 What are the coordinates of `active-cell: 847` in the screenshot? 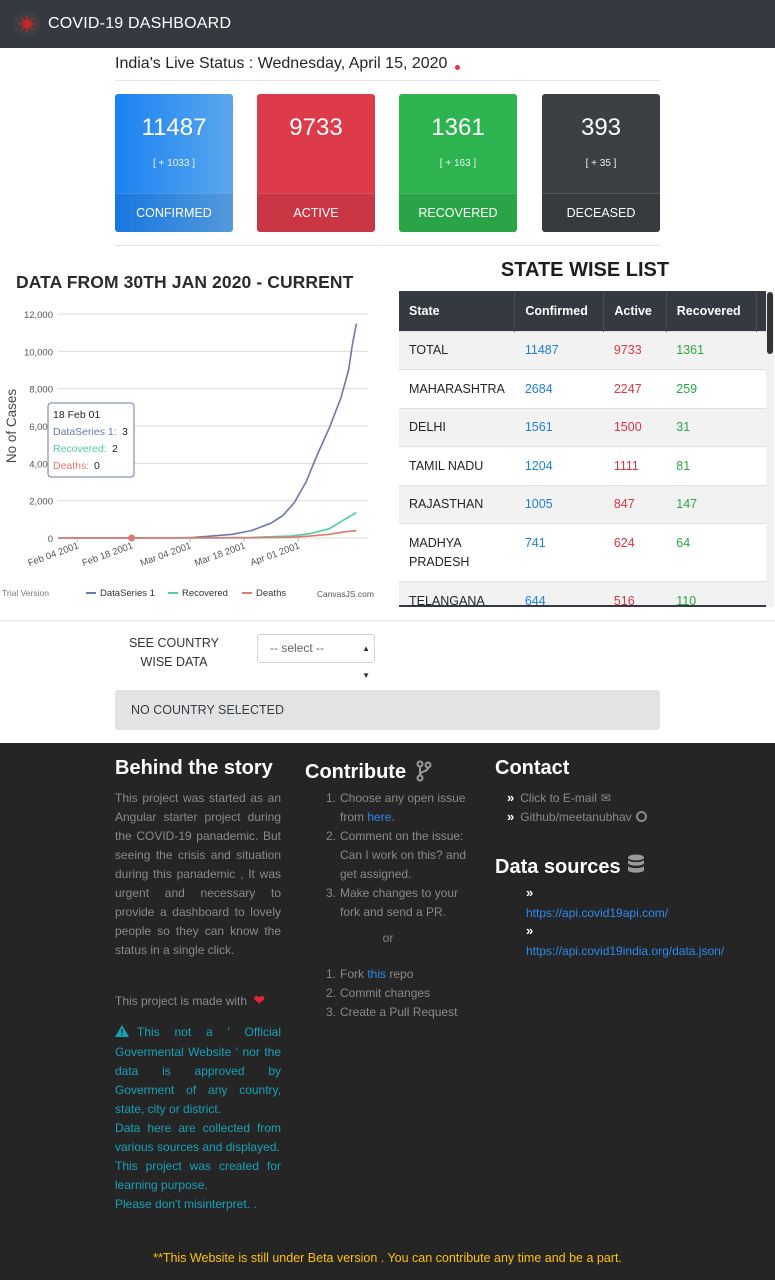 It's located at (635, 504).